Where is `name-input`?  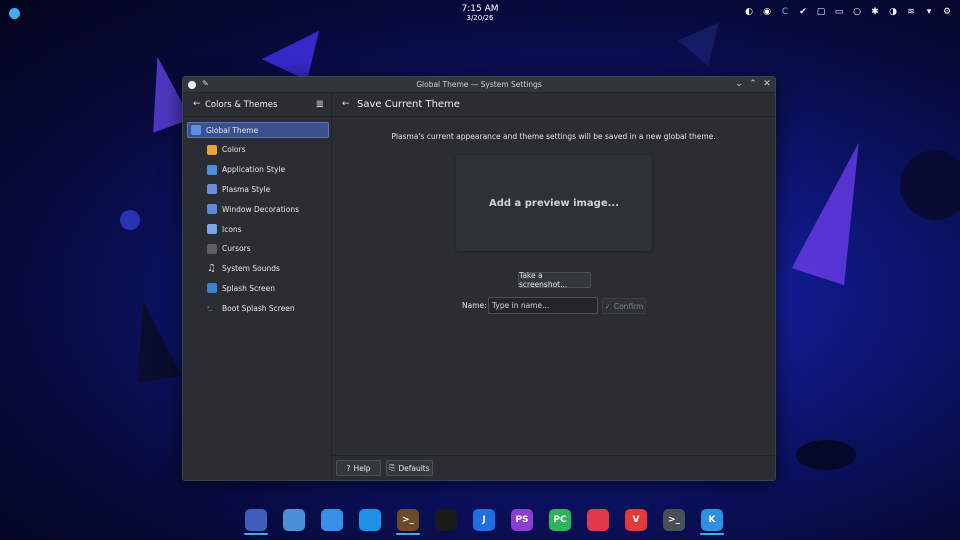
name-input is located at coordinates (543, 305).